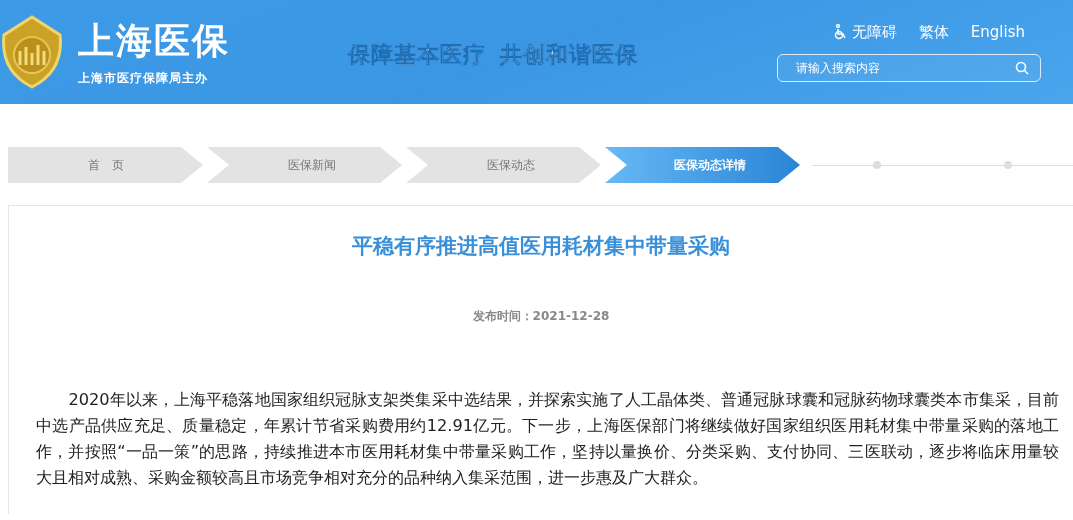 Image resolution: width=1073 pixels, height=520 pixels. What do you see at coordinates (503, 165) in the screenshot?
I see `breadcrumb-step: 医保动态` at bounding box center [503, 165].